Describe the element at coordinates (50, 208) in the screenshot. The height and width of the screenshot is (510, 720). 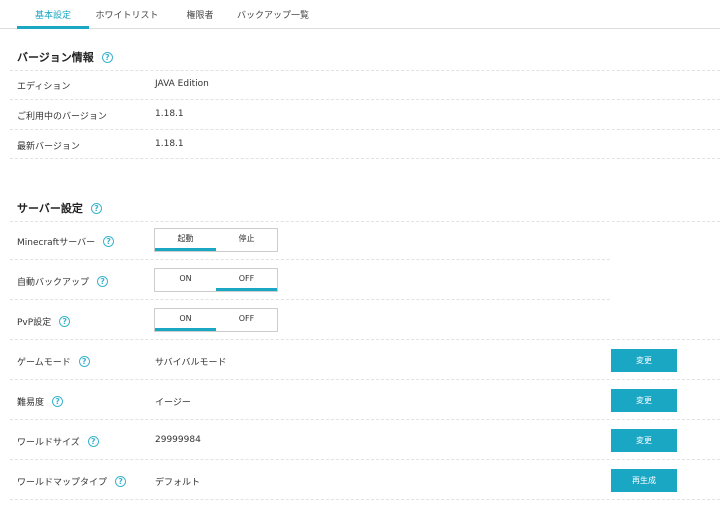
I see `server-section-title-text: サーバー設定` at that location.